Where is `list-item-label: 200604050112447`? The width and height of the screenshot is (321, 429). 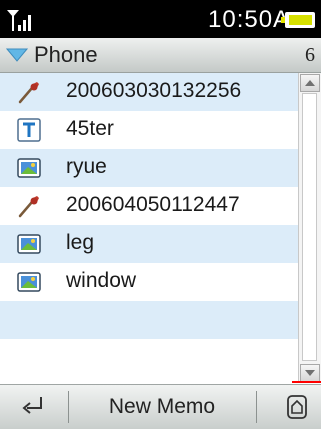
list-item-label: 200604050112447 is located at coordinates (153, 204).